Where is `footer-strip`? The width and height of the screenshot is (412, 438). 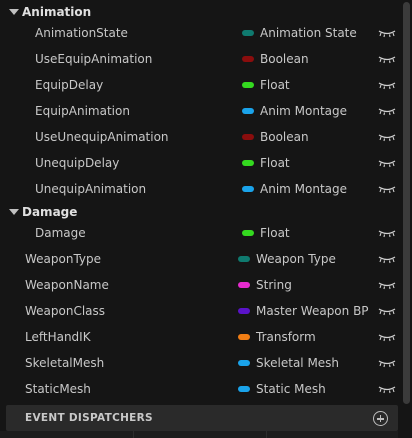
footer-strip is located at coordinates (199, 434).